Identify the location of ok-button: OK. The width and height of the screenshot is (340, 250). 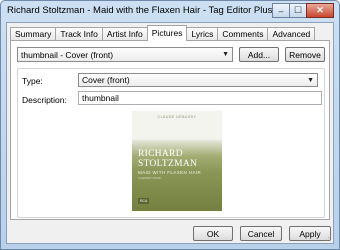
(213, 233).